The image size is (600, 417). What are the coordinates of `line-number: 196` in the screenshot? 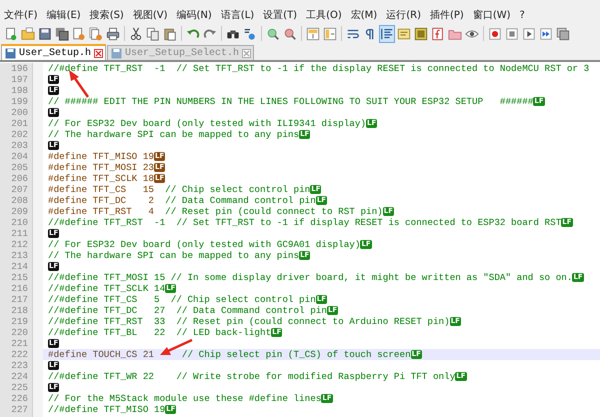 It's located at (19, 68).